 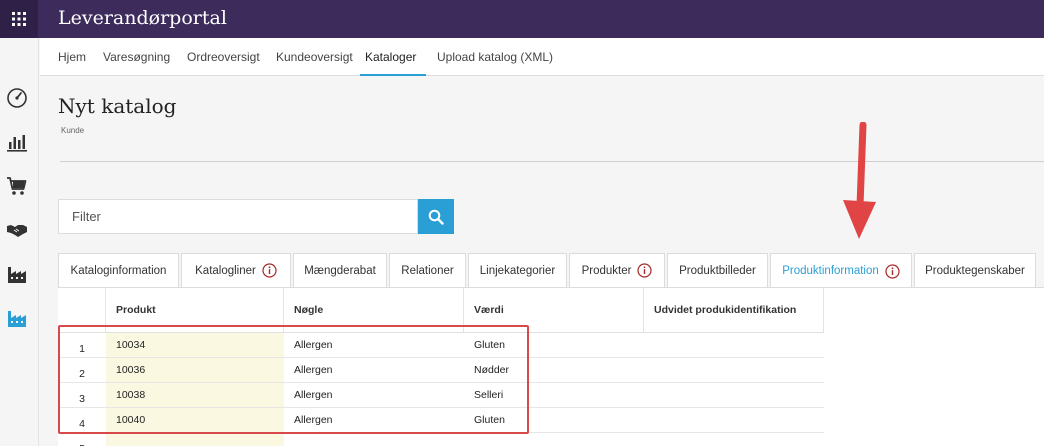 What do you see at coordinates (82, 424) in the screenshot?
I see `row-number: 4` at bounding box center [82, 424].